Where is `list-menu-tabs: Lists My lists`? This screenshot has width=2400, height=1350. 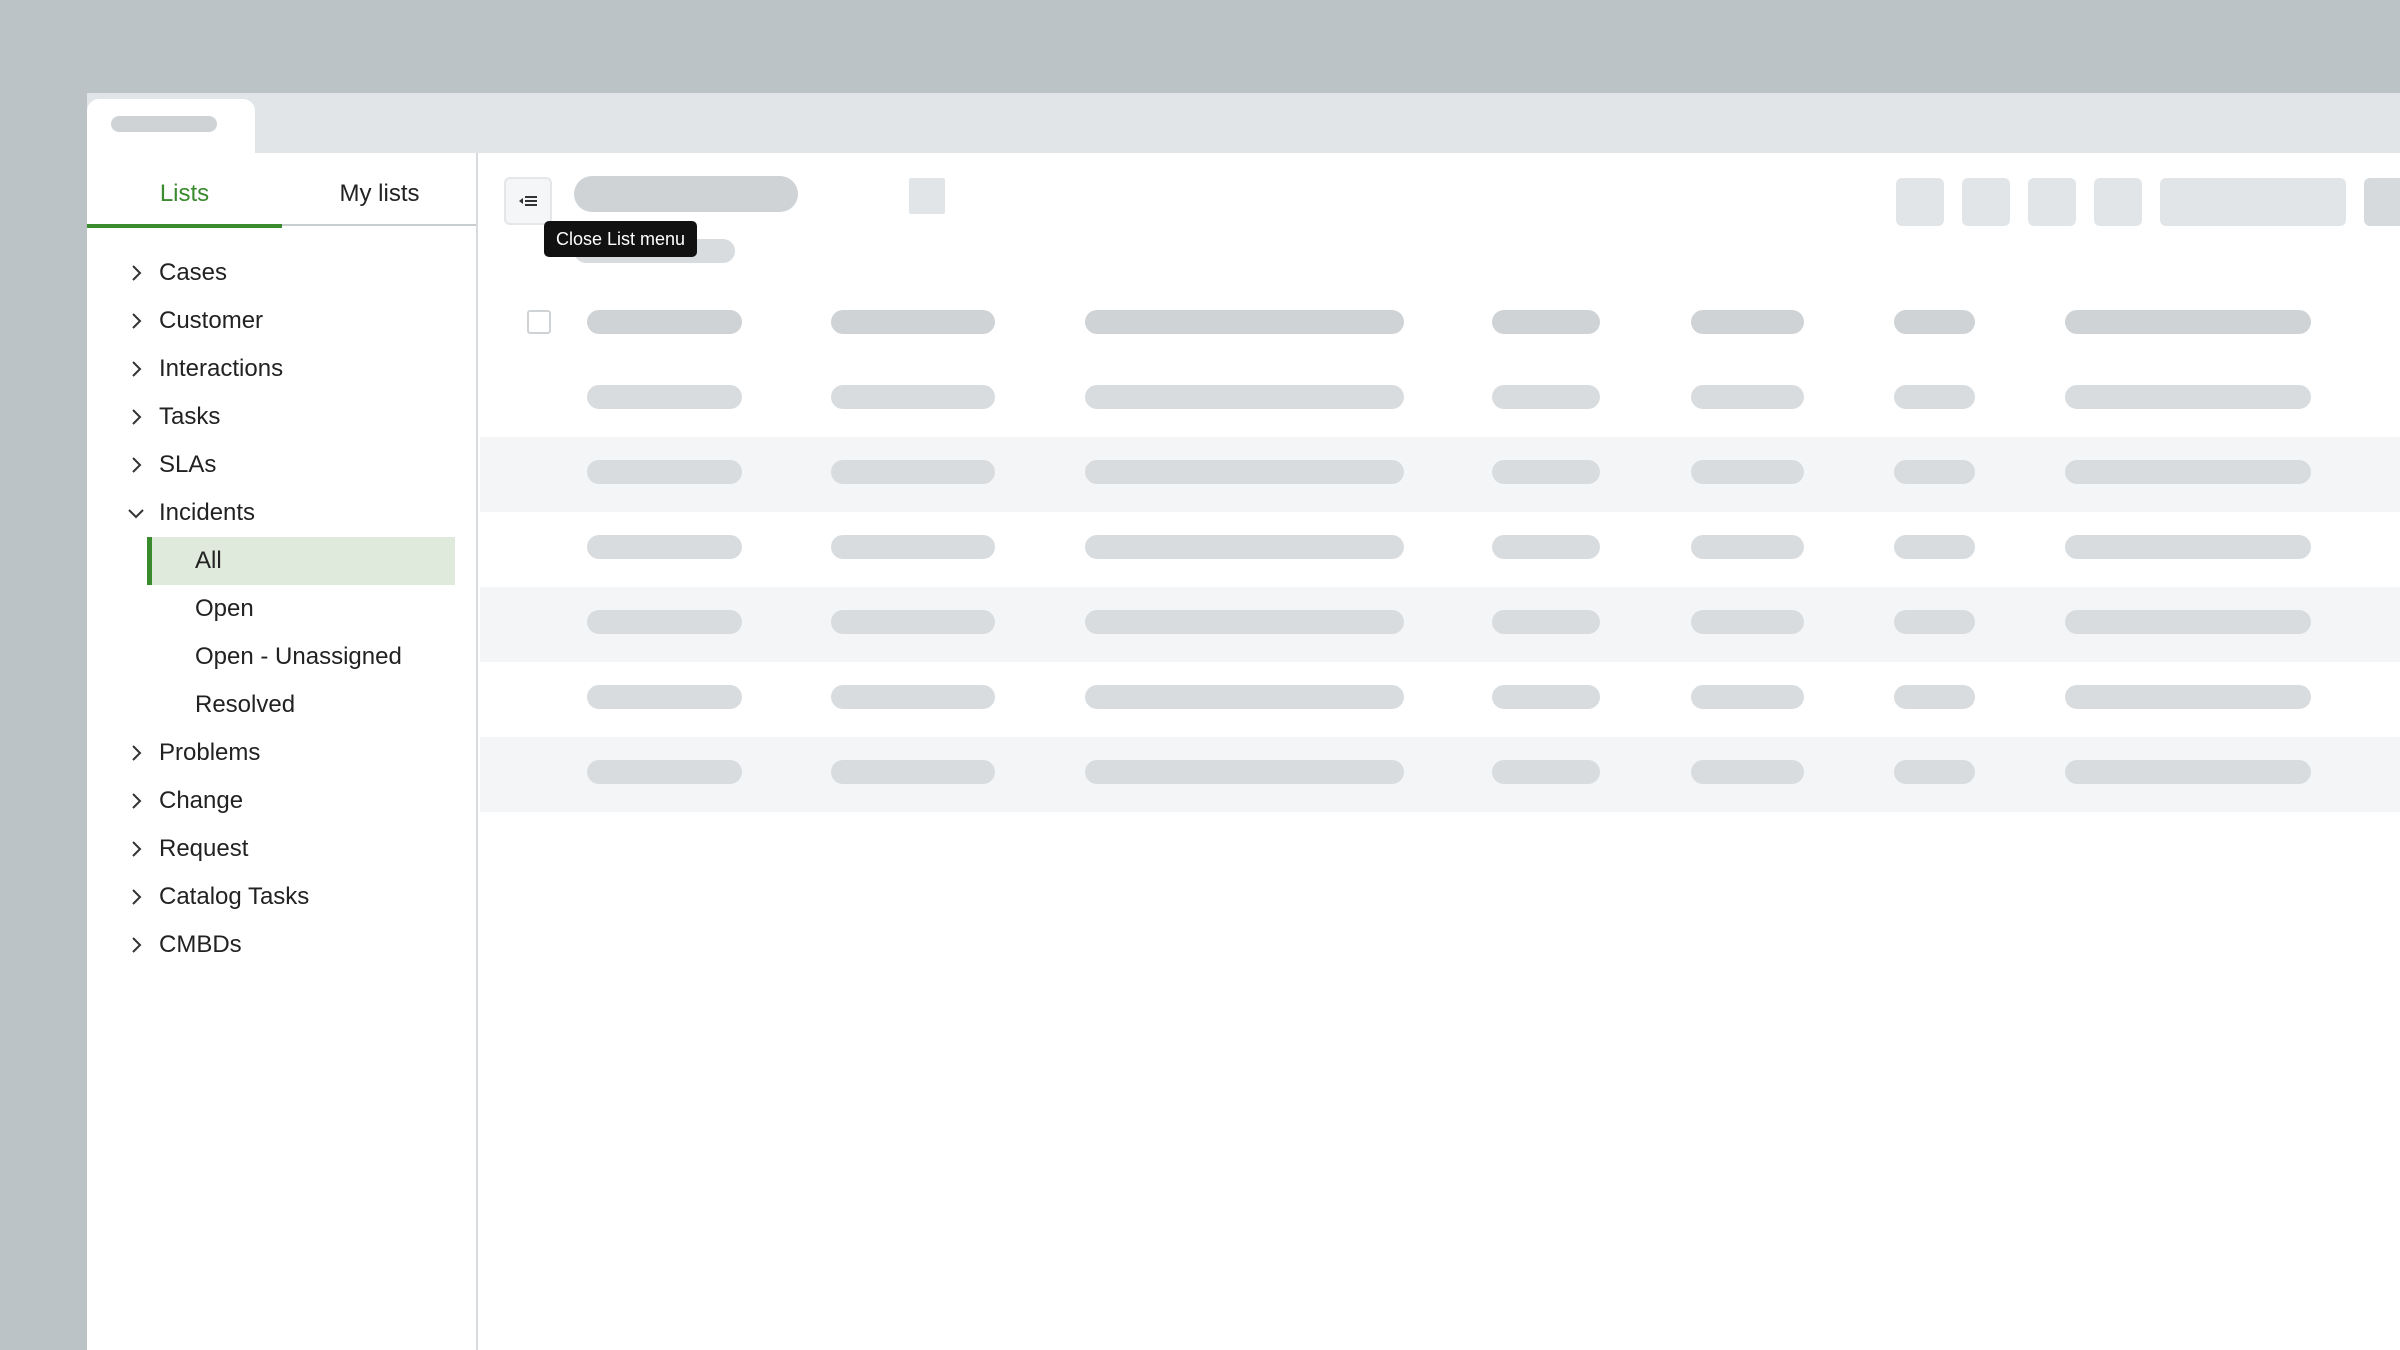 list-menu-tabs: Lists My lists is located at coordinates (282, 190).